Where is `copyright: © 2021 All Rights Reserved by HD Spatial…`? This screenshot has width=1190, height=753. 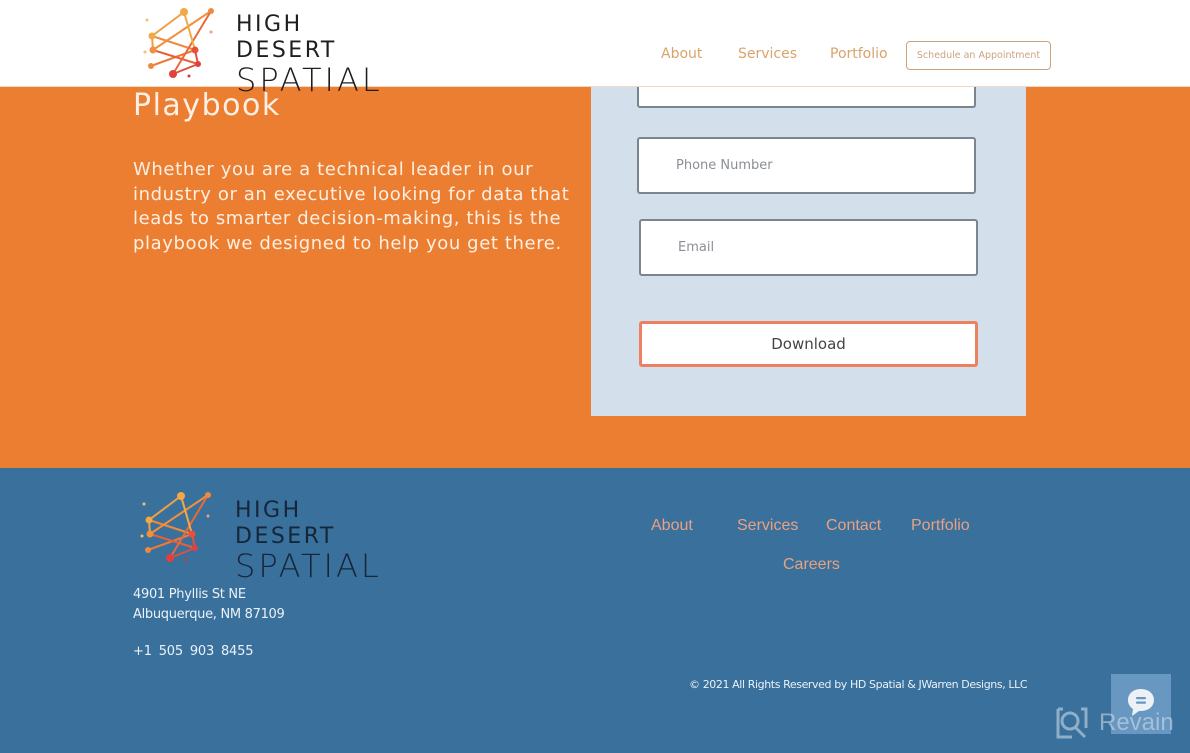
copyright: © 2021 All Rights Reserved by HD Spatial… is located at coordinates (858, 684).